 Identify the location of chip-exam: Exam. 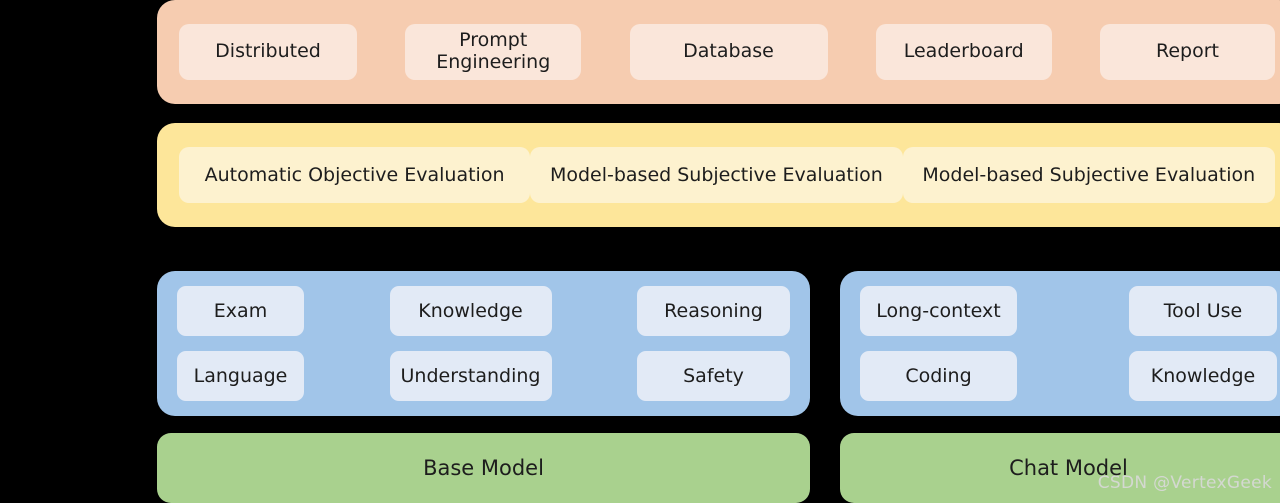
(240, 311).